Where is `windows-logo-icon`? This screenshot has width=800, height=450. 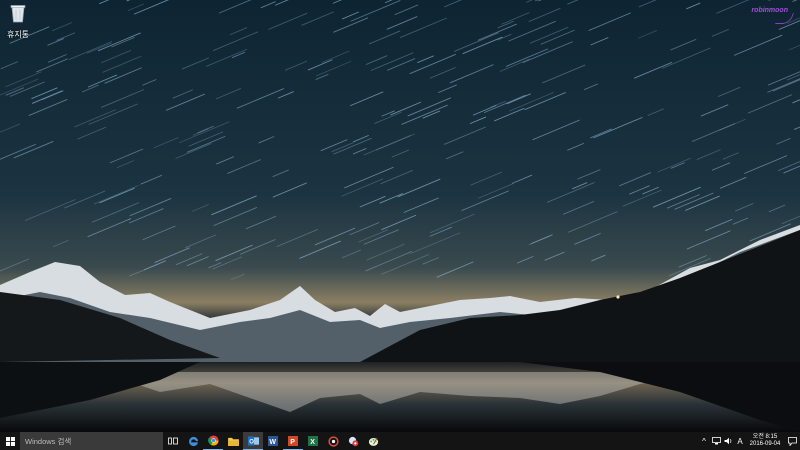
windows-logo-icon is located at coordinates (10, 441).